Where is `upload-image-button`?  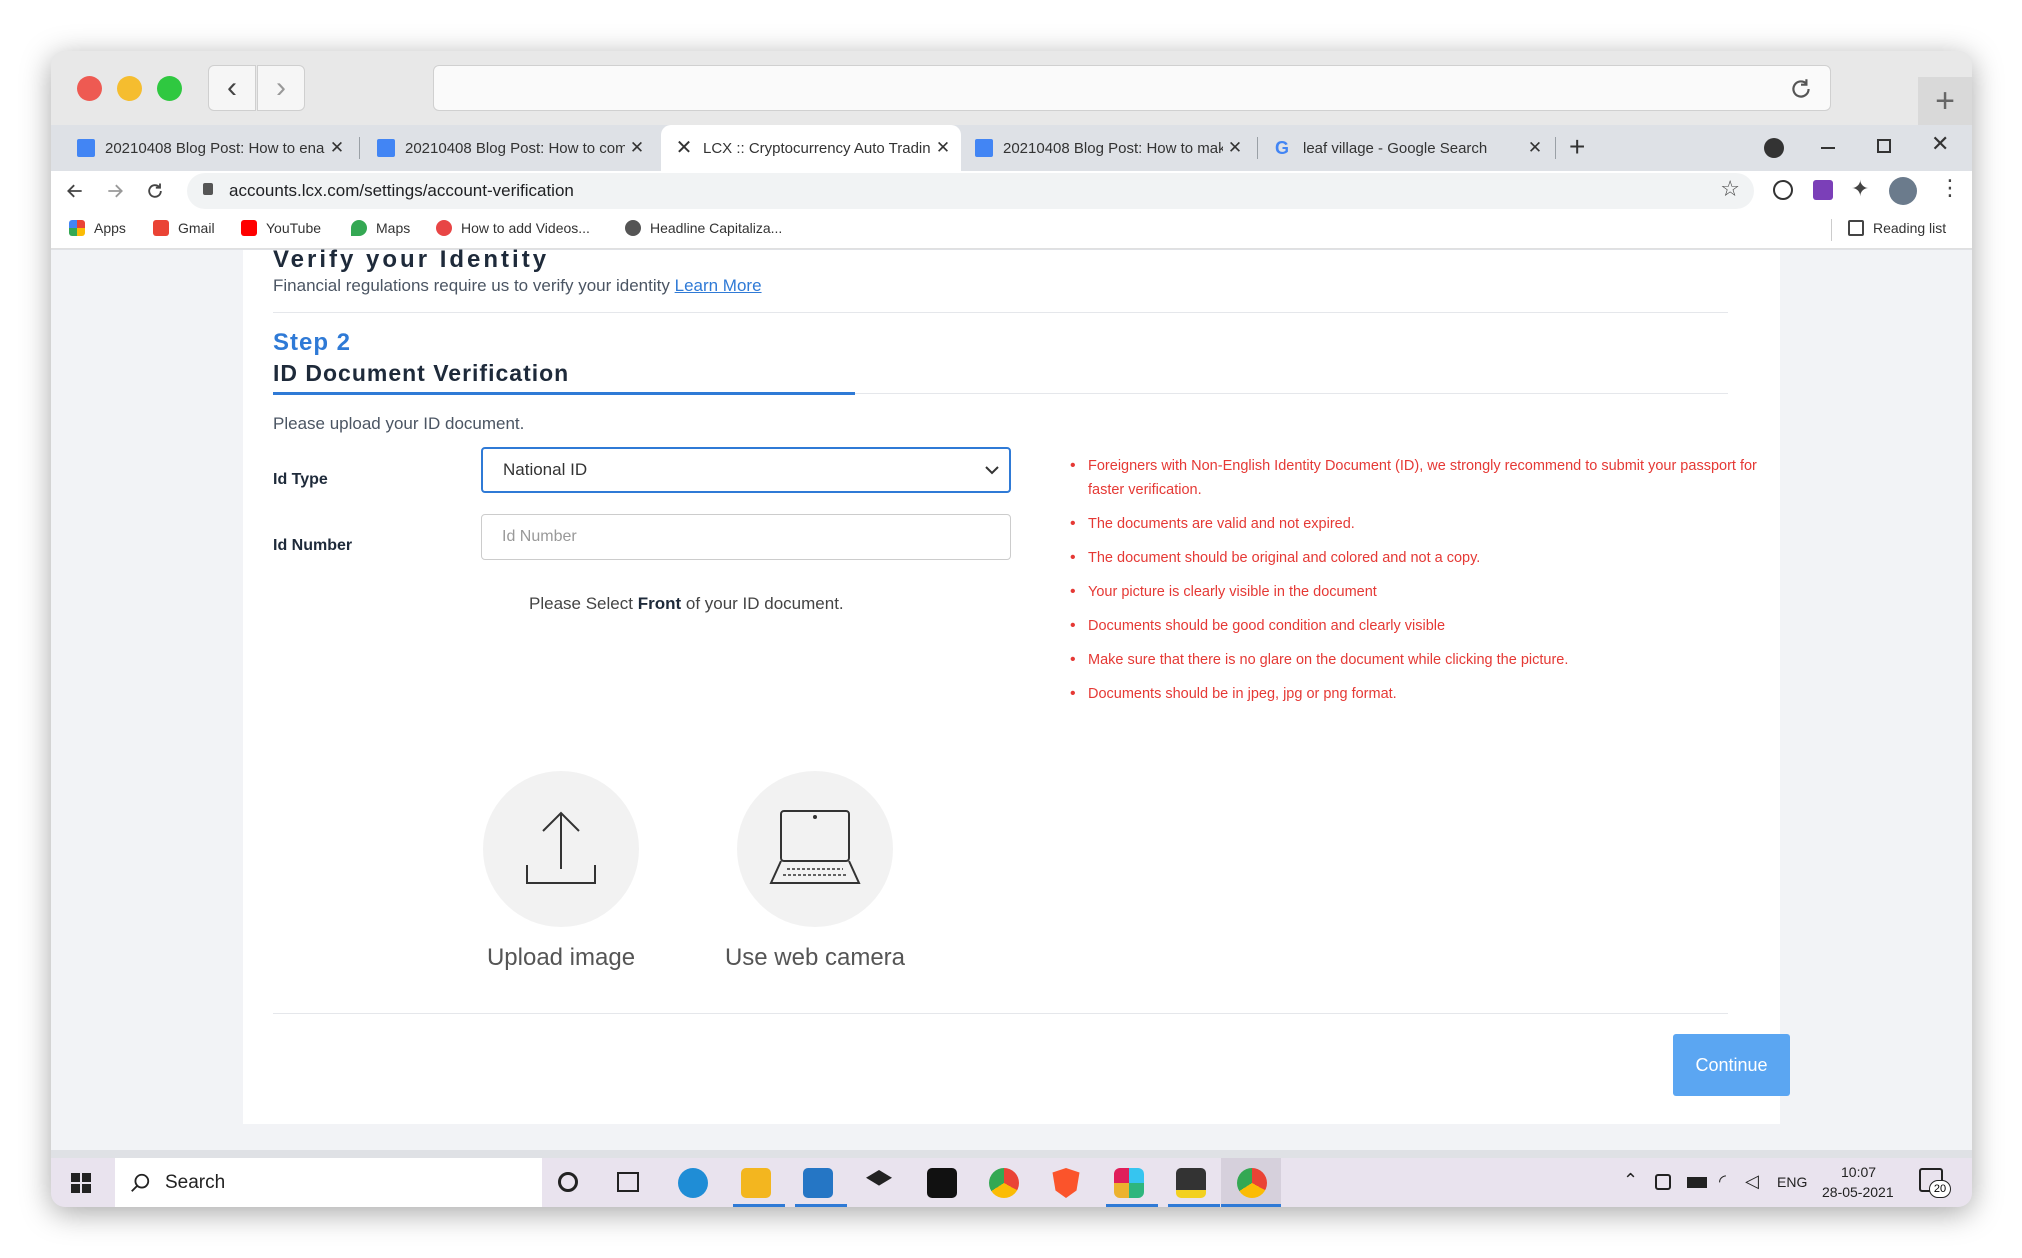
upload-image-button is located at coordinates (561, 849).